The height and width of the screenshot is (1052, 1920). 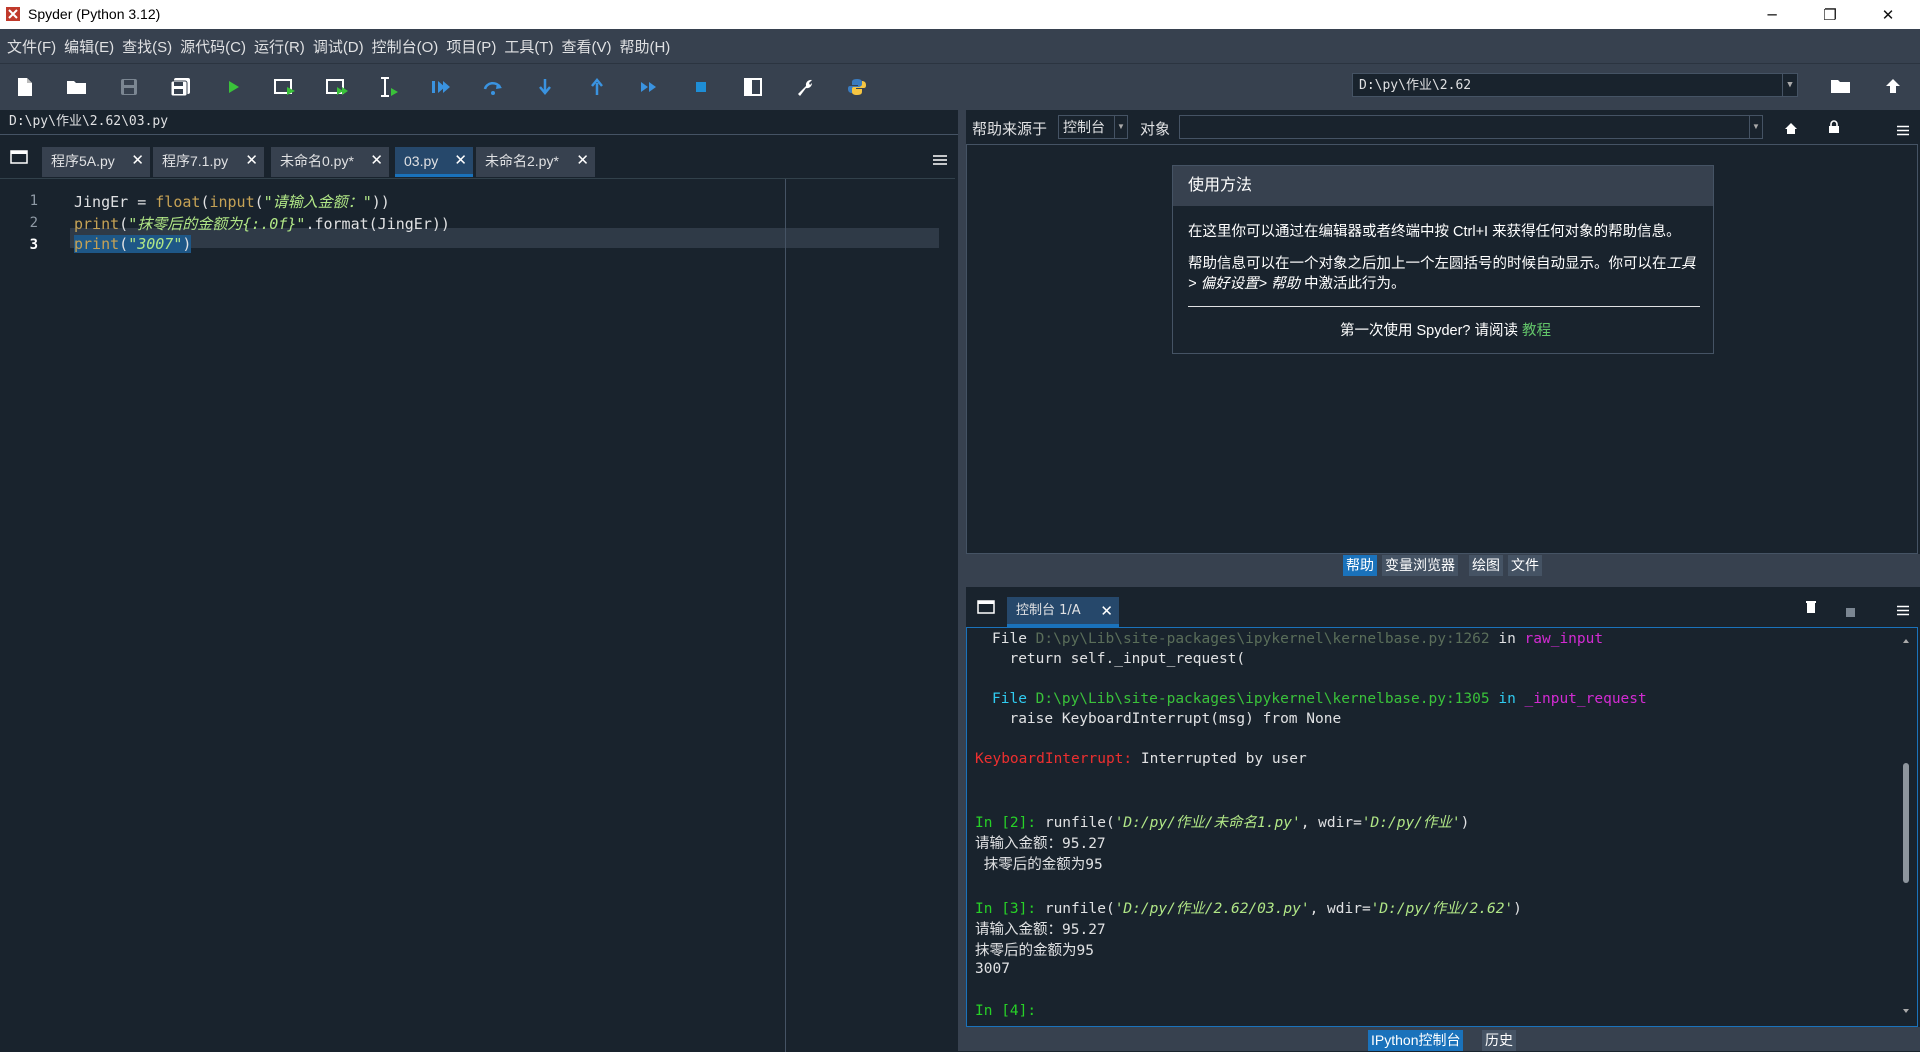 What do you see at coordinates (434, 162) in the screenshot?
I see `editor-tab-active: 03.py ✕` at bounding box center [434, 162].